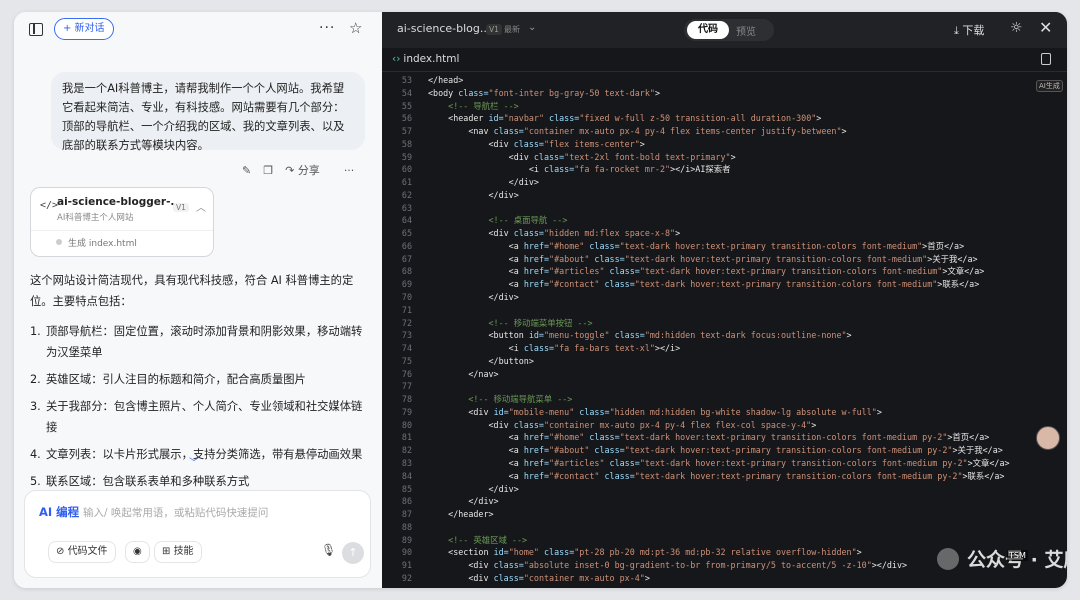 This screenshot has height=600, width=1080. What do you see at coordinates (197, 417) in the screenshot?
I see `list-item: 3. 关于我部分：包含博主照片、个人简介、专业领域和社交媒体链接` at bounding box center [197, 417].